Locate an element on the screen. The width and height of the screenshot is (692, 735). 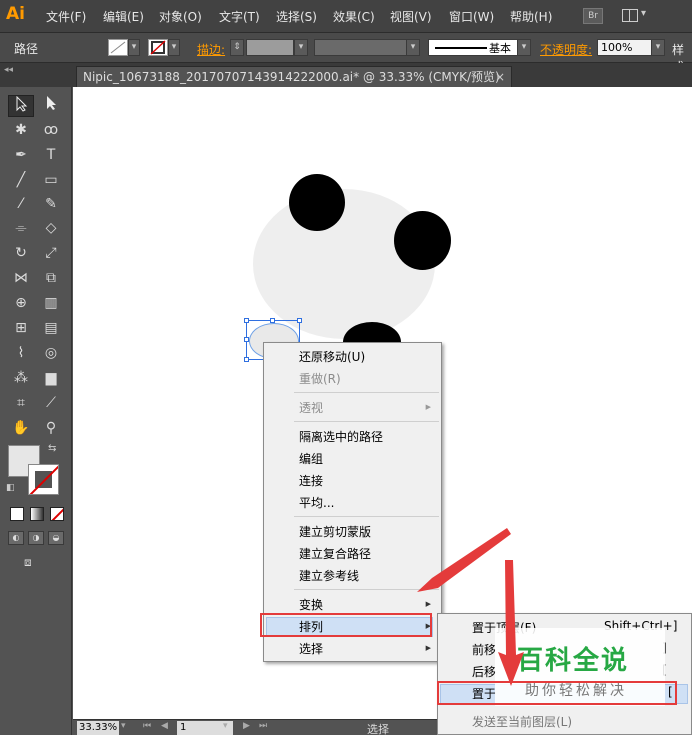
artboard-tool-icon: ⌗ is located at coordinates (21, 403).